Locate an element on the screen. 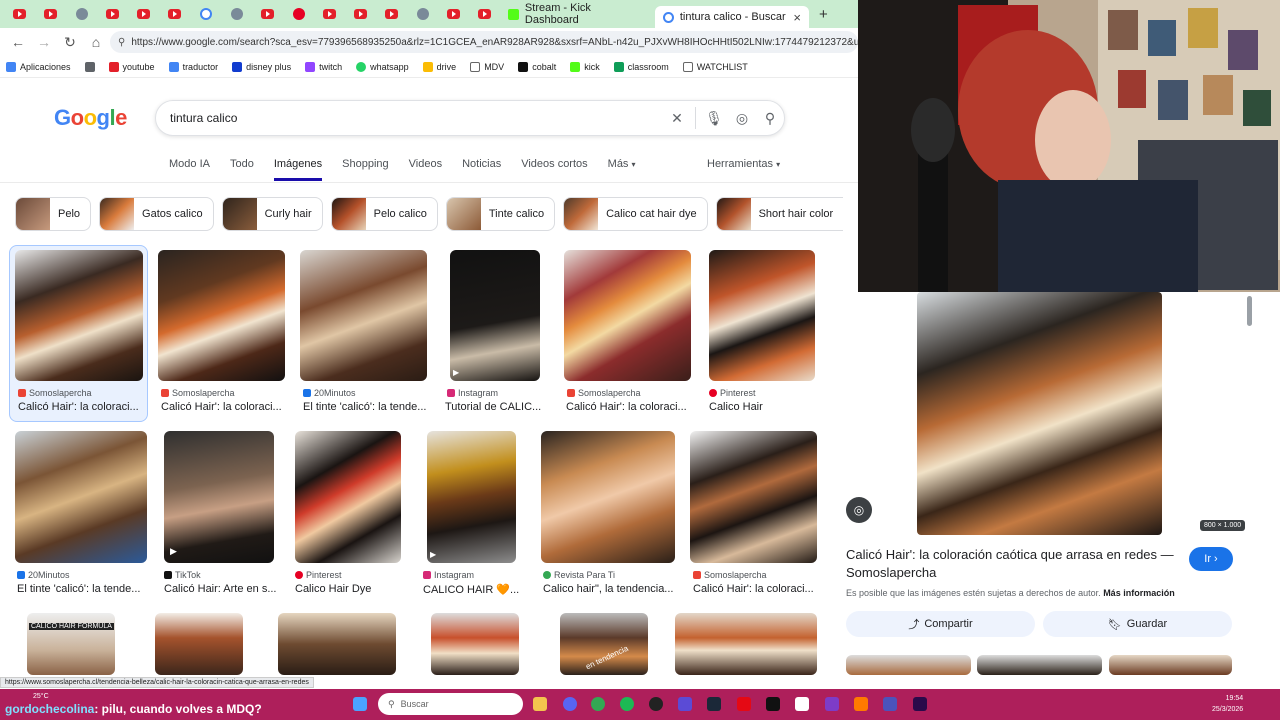  tab-todo: Todo is located at coordinates (242, 169).